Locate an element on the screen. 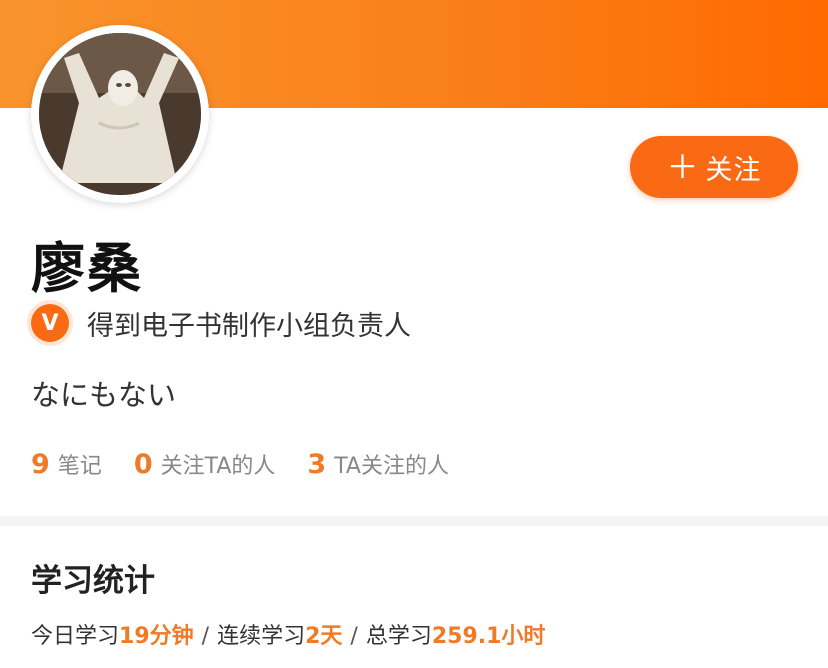 This screenshot has height=668, width=828. avatar is located at coordinates (120, 114).